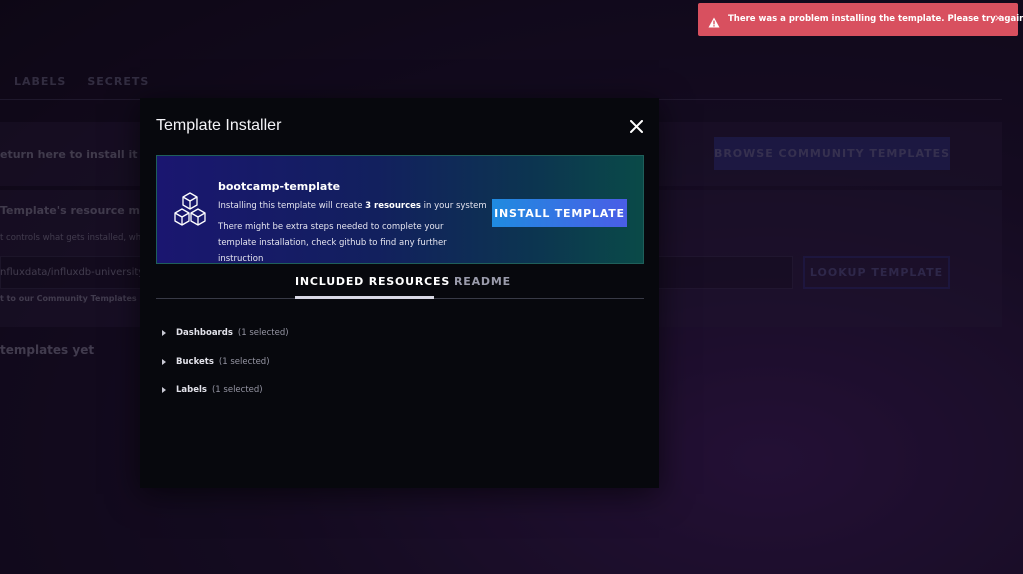  I want to click on toast-close-icon: ×, so click(998, 18).